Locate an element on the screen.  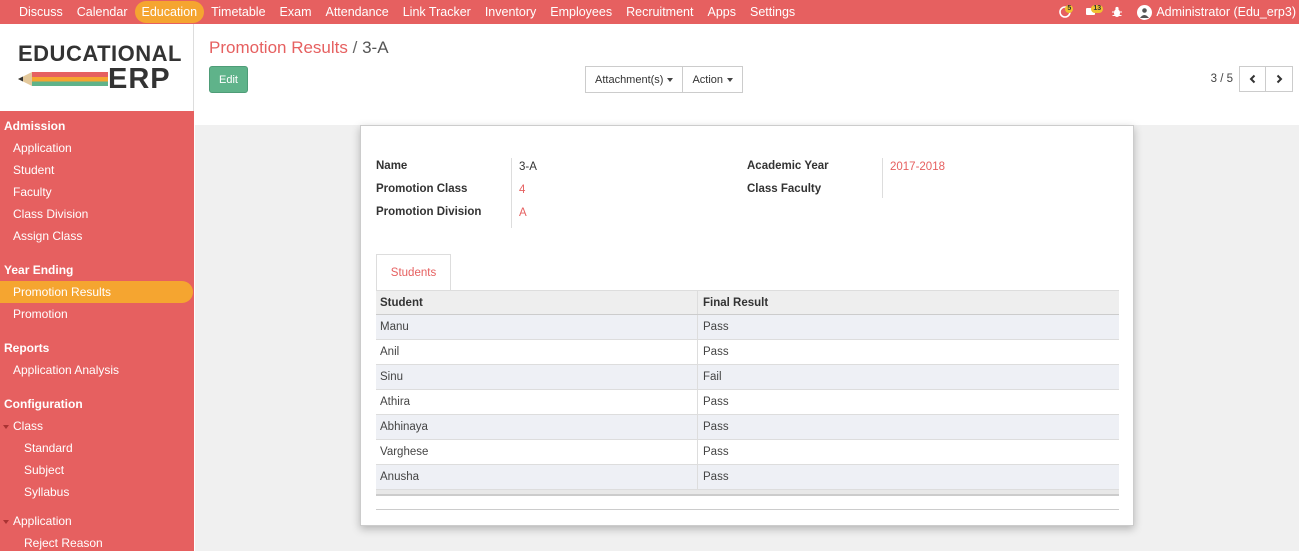
sidebar-item-application-analysis: Application Analysis is located at coordinates (97, 370).